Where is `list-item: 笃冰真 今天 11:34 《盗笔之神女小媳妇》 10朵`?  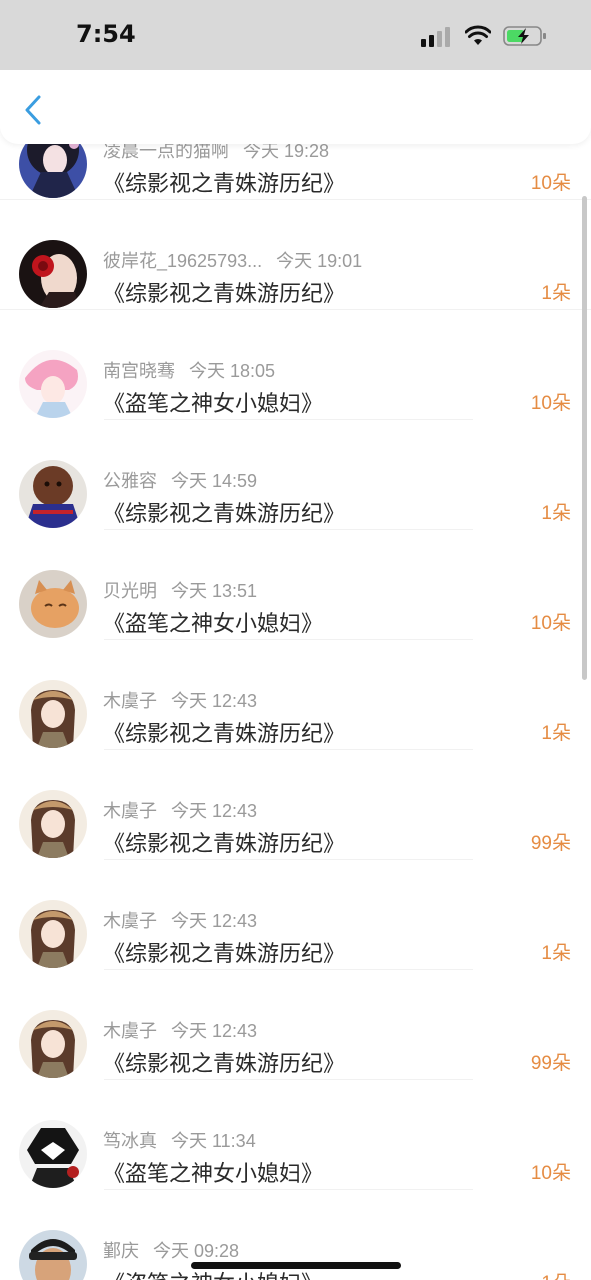 list-item: 笃冰真 今天 11:34 《盗笔之神女小媳妇》 10朵 is located at coordinates (295, 1135).